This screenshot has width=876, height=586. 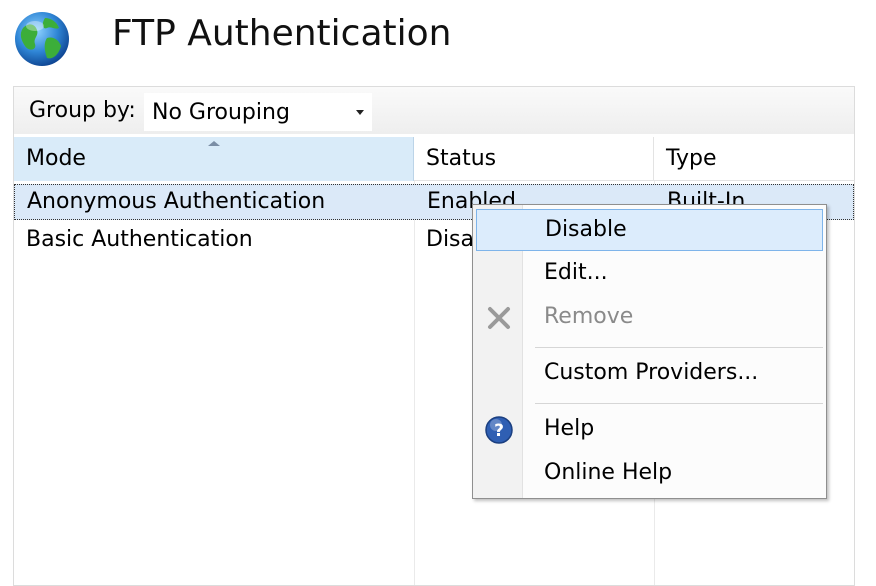 What do you see at coordinates (214, 159) in the screenshot?
I see `column-header-mode: Mode` at bounding box center [214, 159].